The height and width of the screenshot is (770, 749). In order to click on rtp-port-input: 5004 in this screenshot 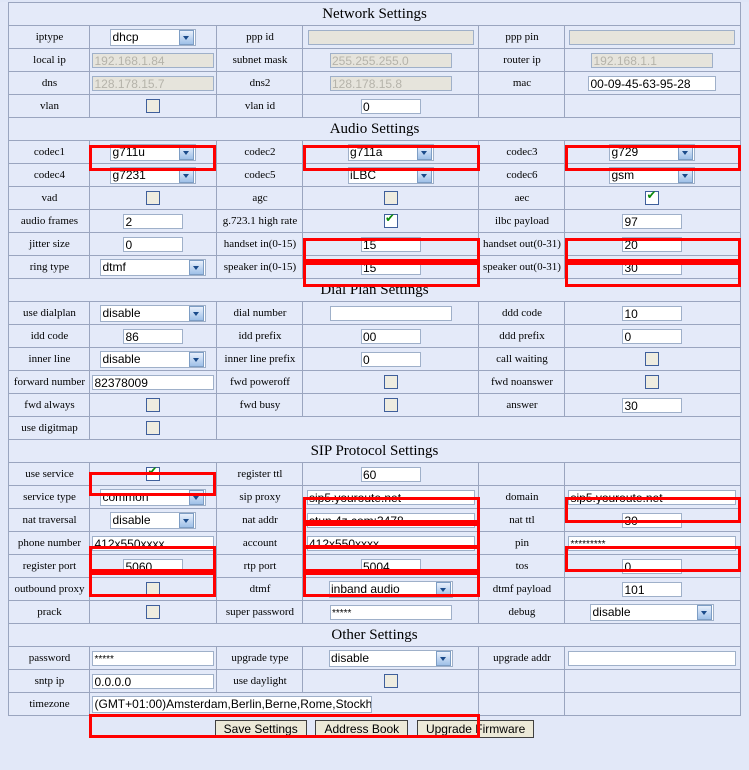, I will do `click(390, 566)`.